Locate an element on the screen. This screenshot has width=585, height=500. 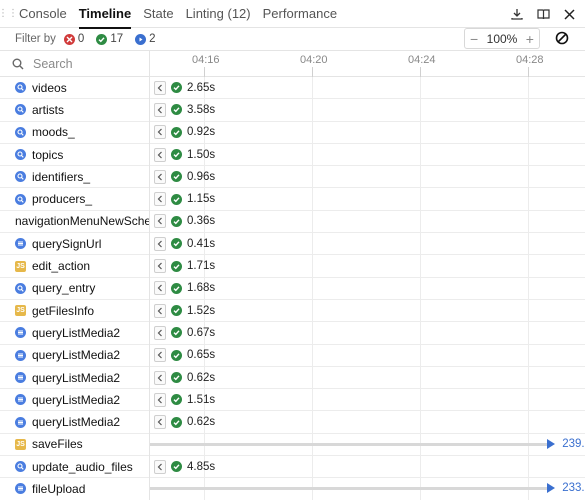
request-row: topics is located at coordinates (74, 155).